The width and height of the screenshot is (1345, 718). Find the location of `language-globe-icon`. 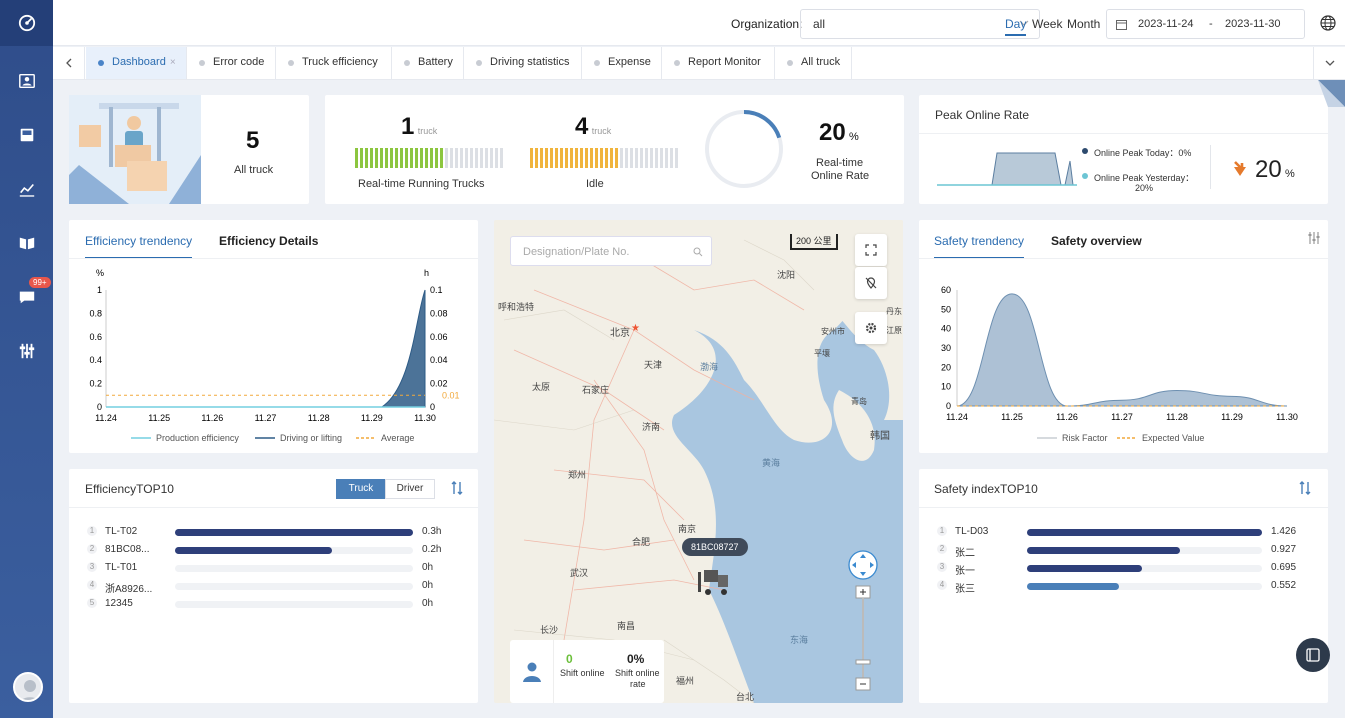

language-globe-icon is located at coordinates (1328, 23).